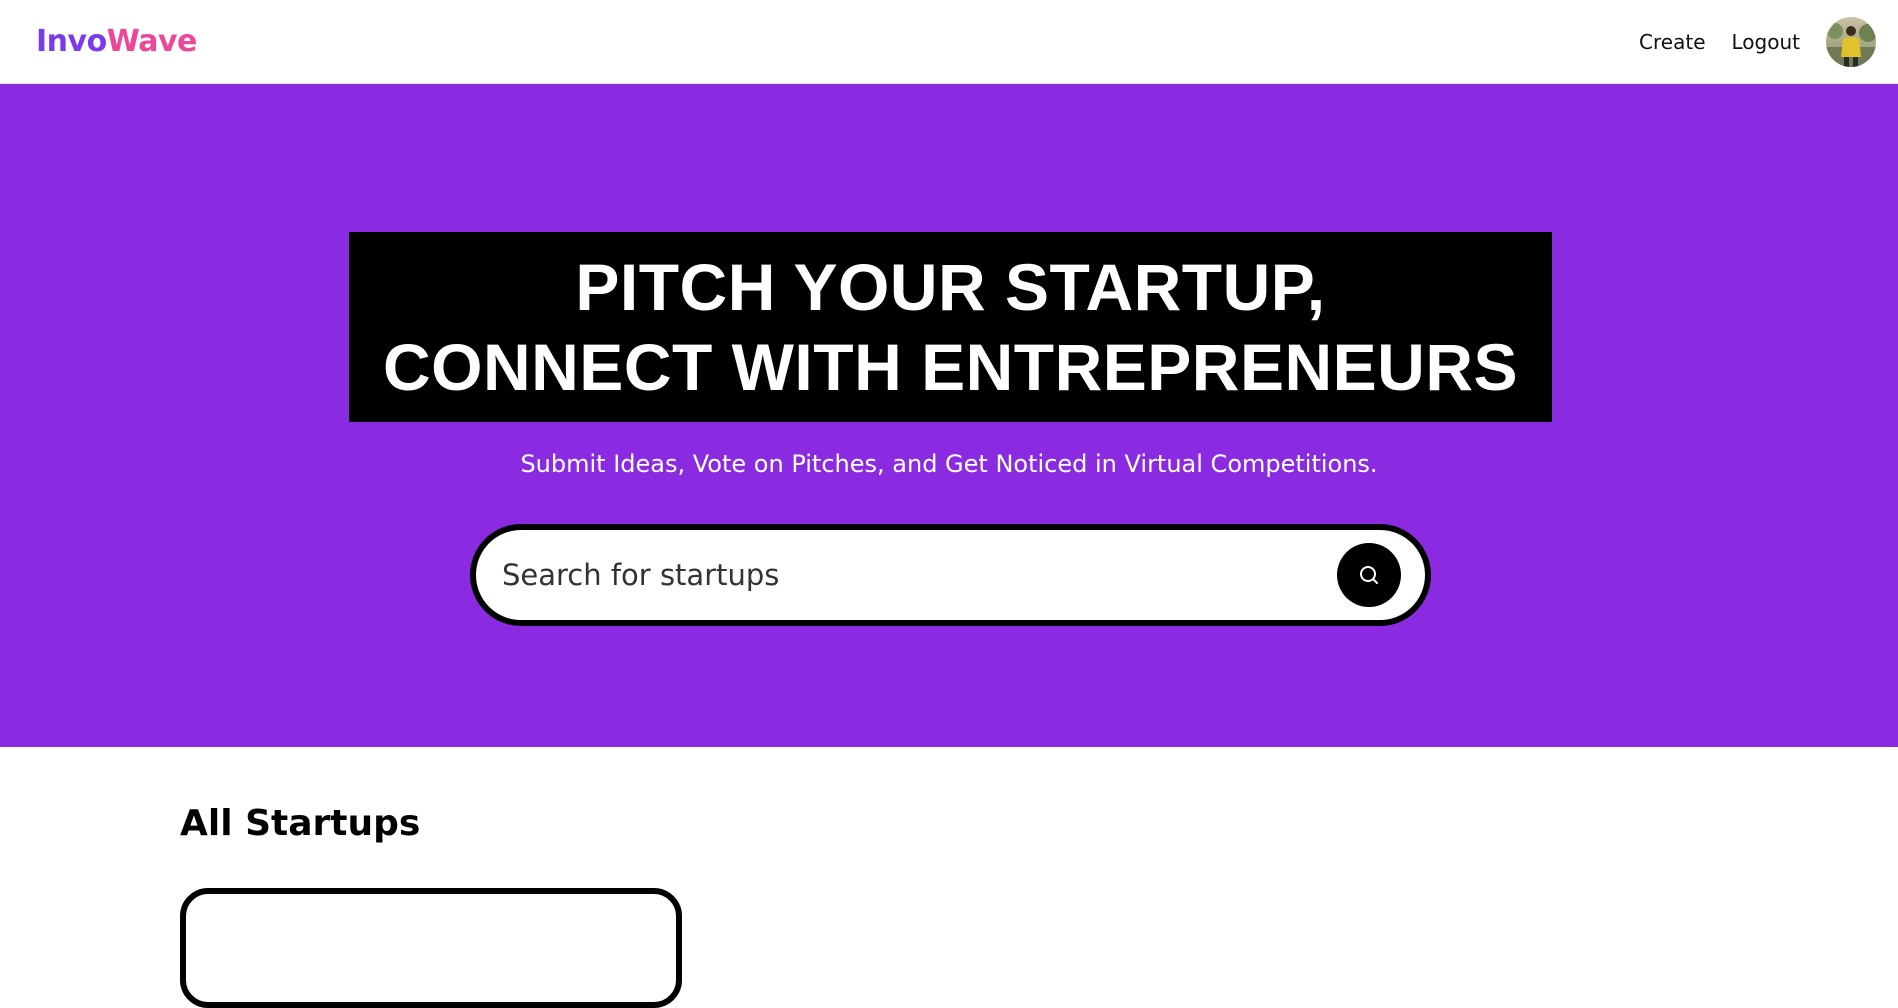  I want to click on hero-title-line-1: PITCH YOUR STARTUP,, so click(950, 287).